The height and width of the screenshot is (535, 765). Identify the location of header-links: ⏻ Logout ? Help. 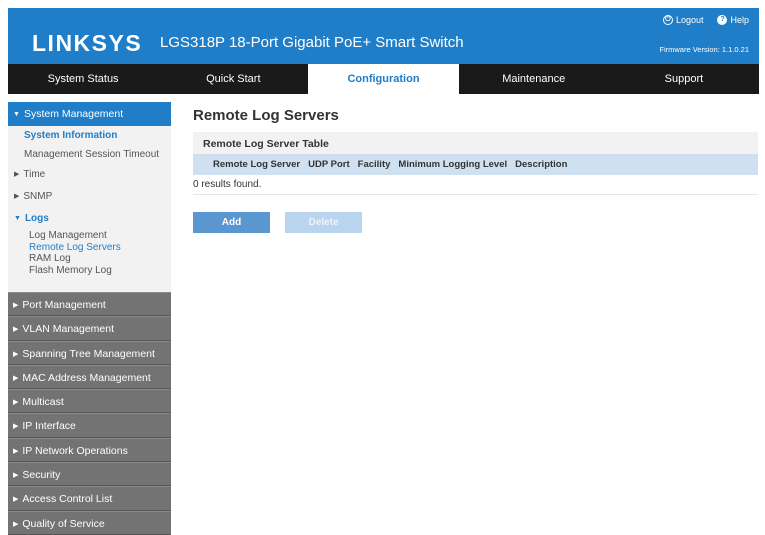
(705, 20).